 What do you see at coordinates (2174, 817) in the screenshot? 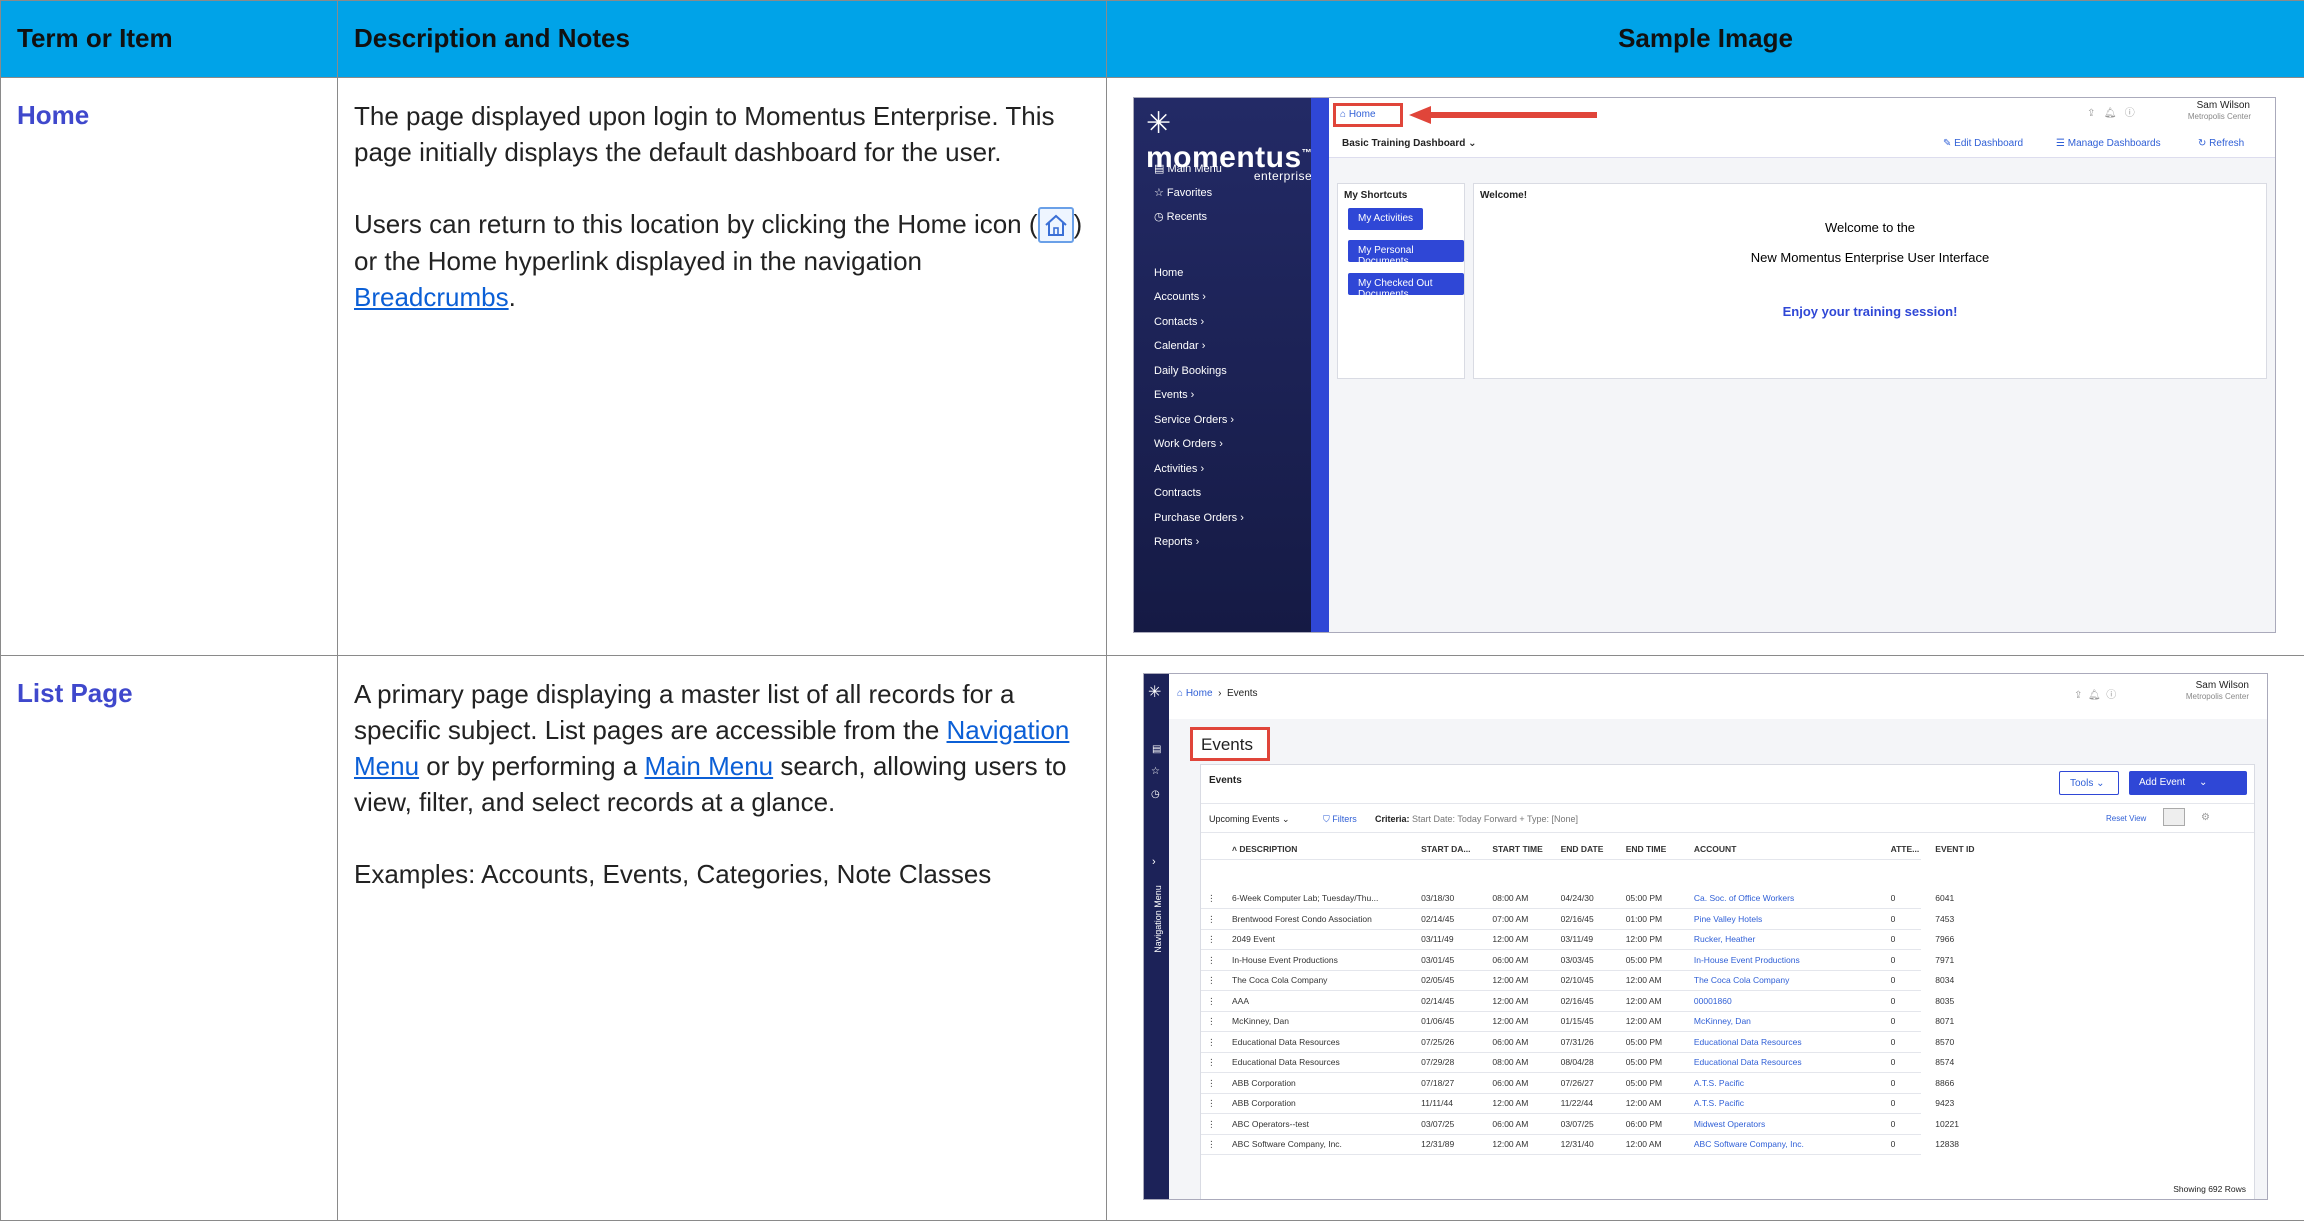
I see `keyboard-icon` at bounding box center [2174, 817].